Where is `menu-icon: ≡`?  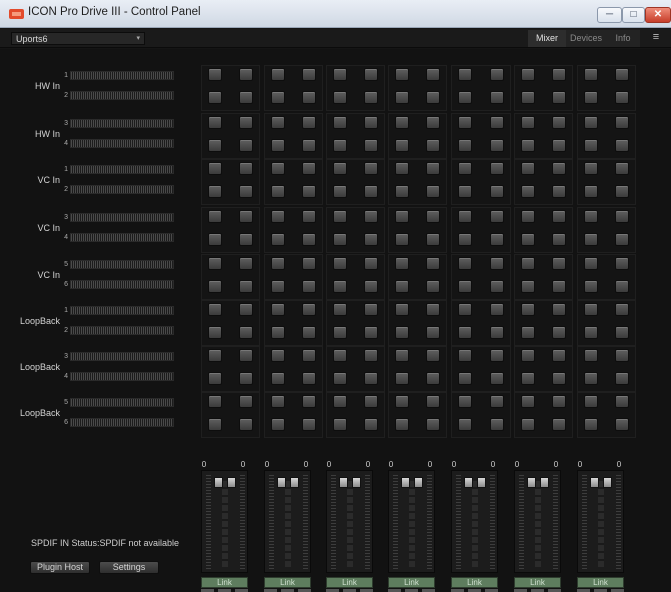 menu-icon: ≡ is located at coordinates (656, 38).